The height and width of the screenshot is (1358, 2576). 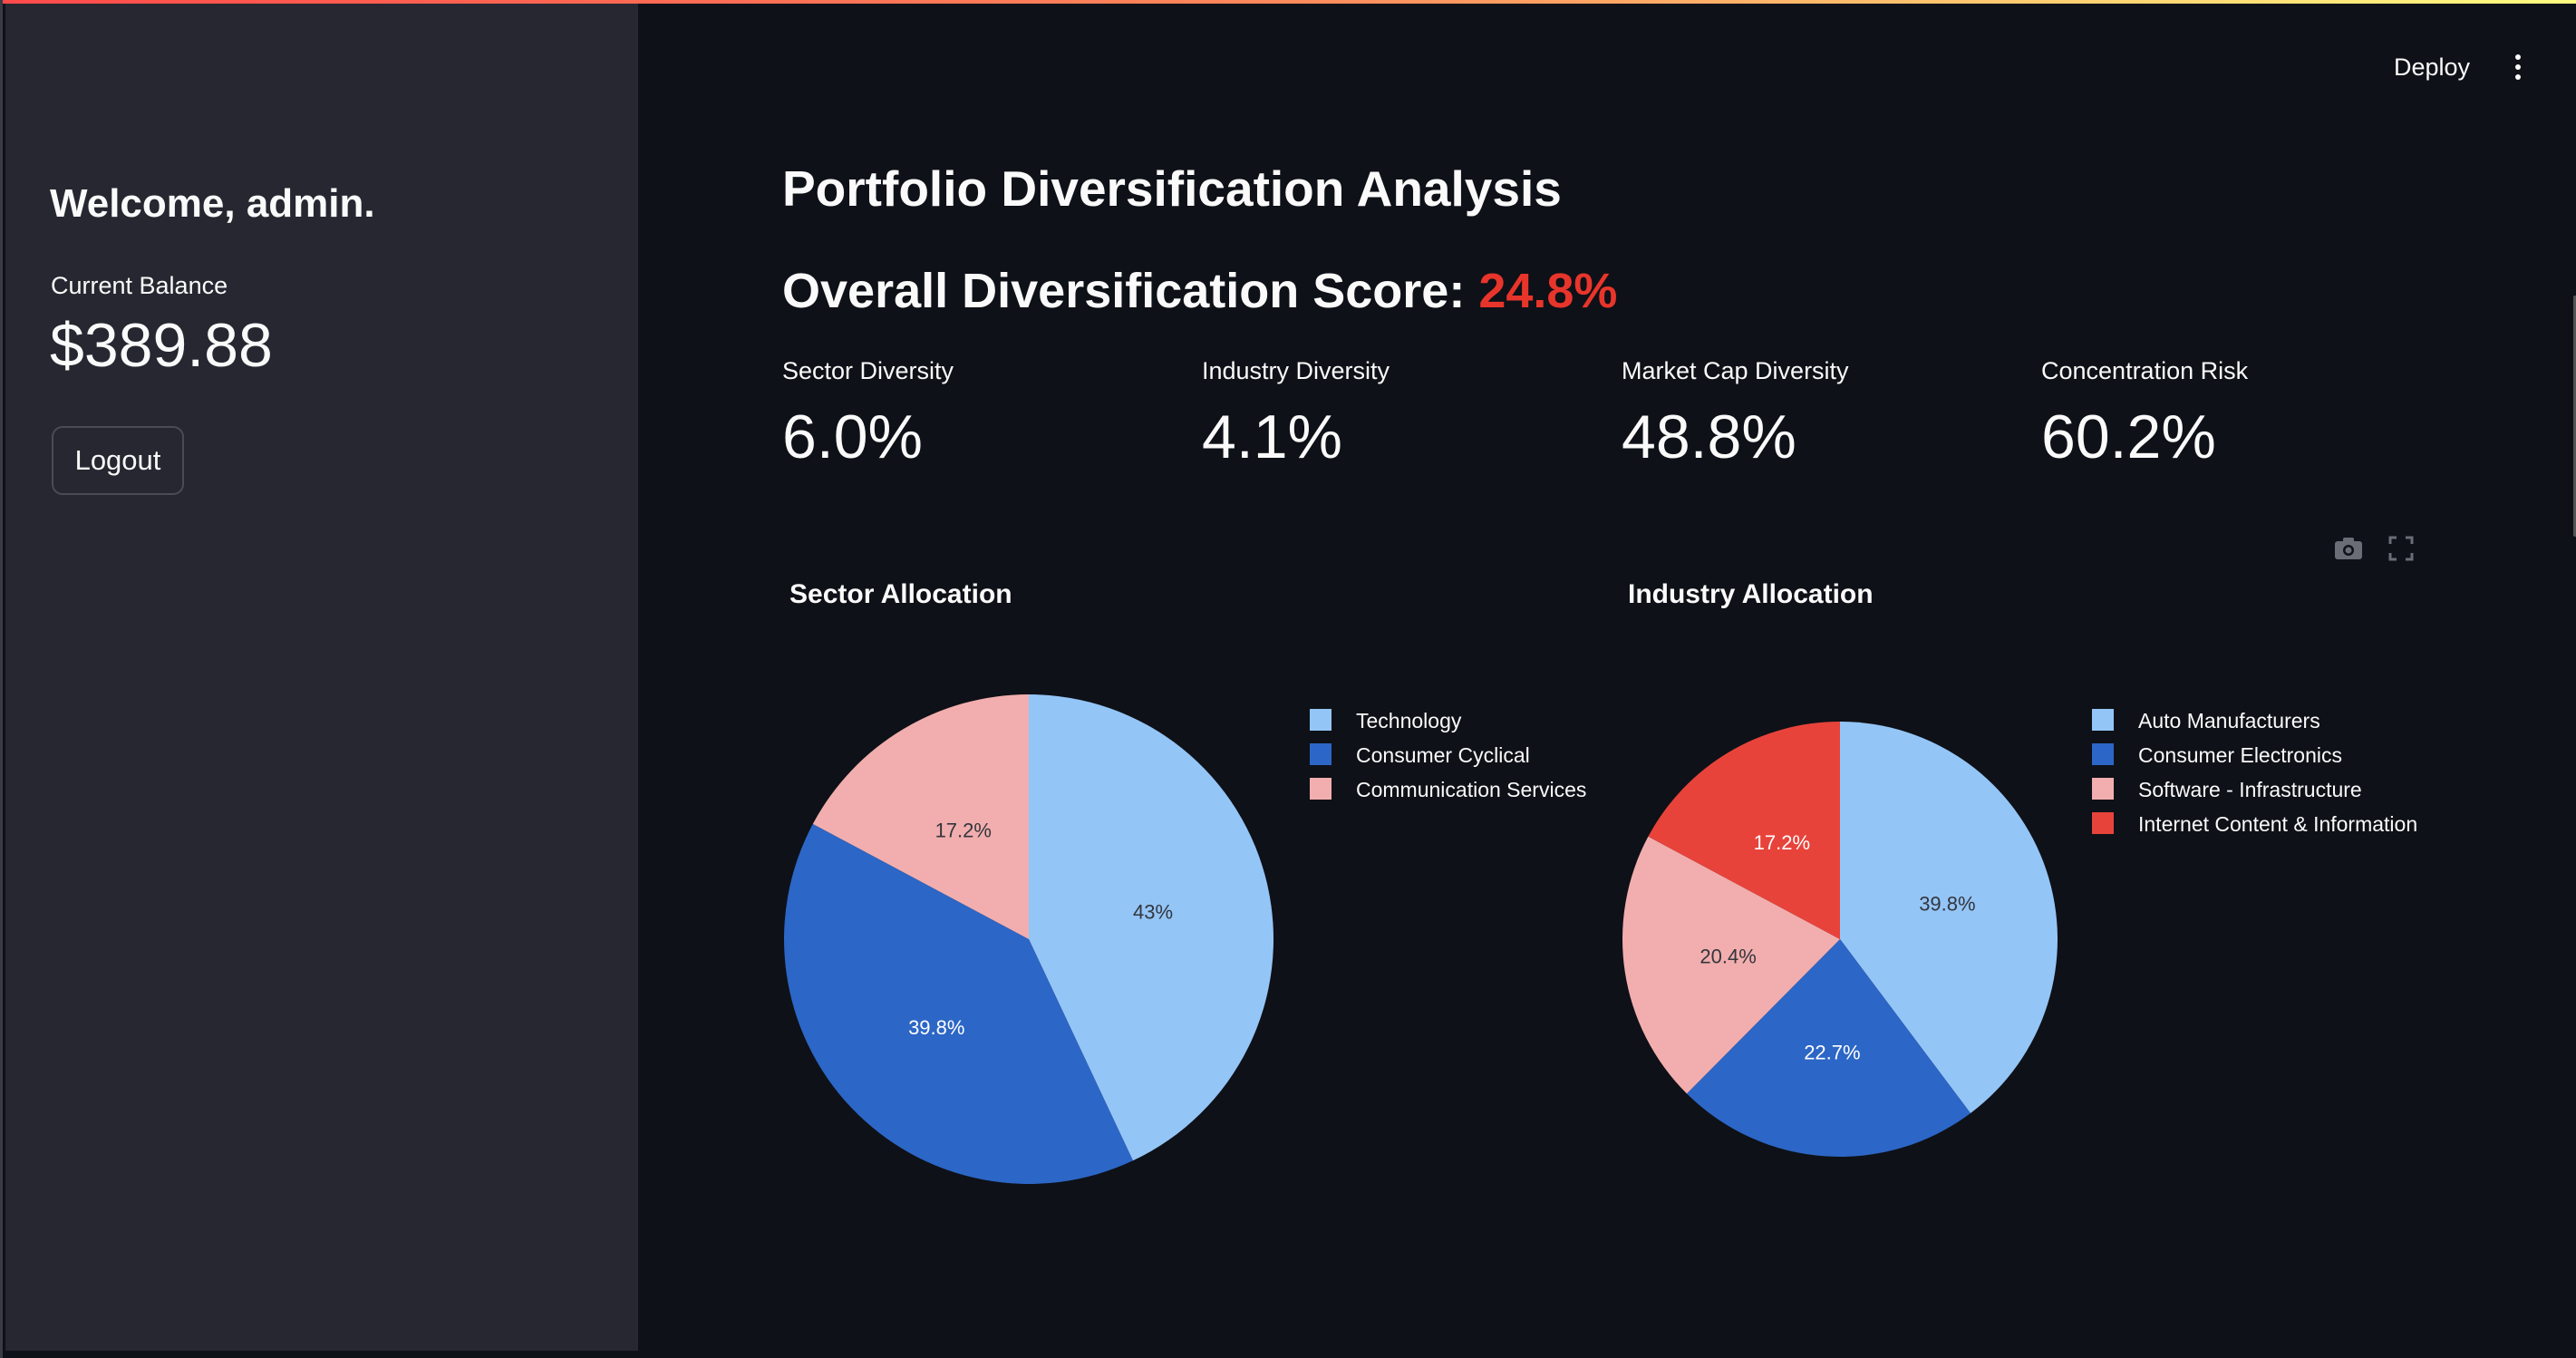 What do you see at coordinates (1409, 721) in the screenshot?
I see `legend-item: Technology` at bounding box center [1409, 721].